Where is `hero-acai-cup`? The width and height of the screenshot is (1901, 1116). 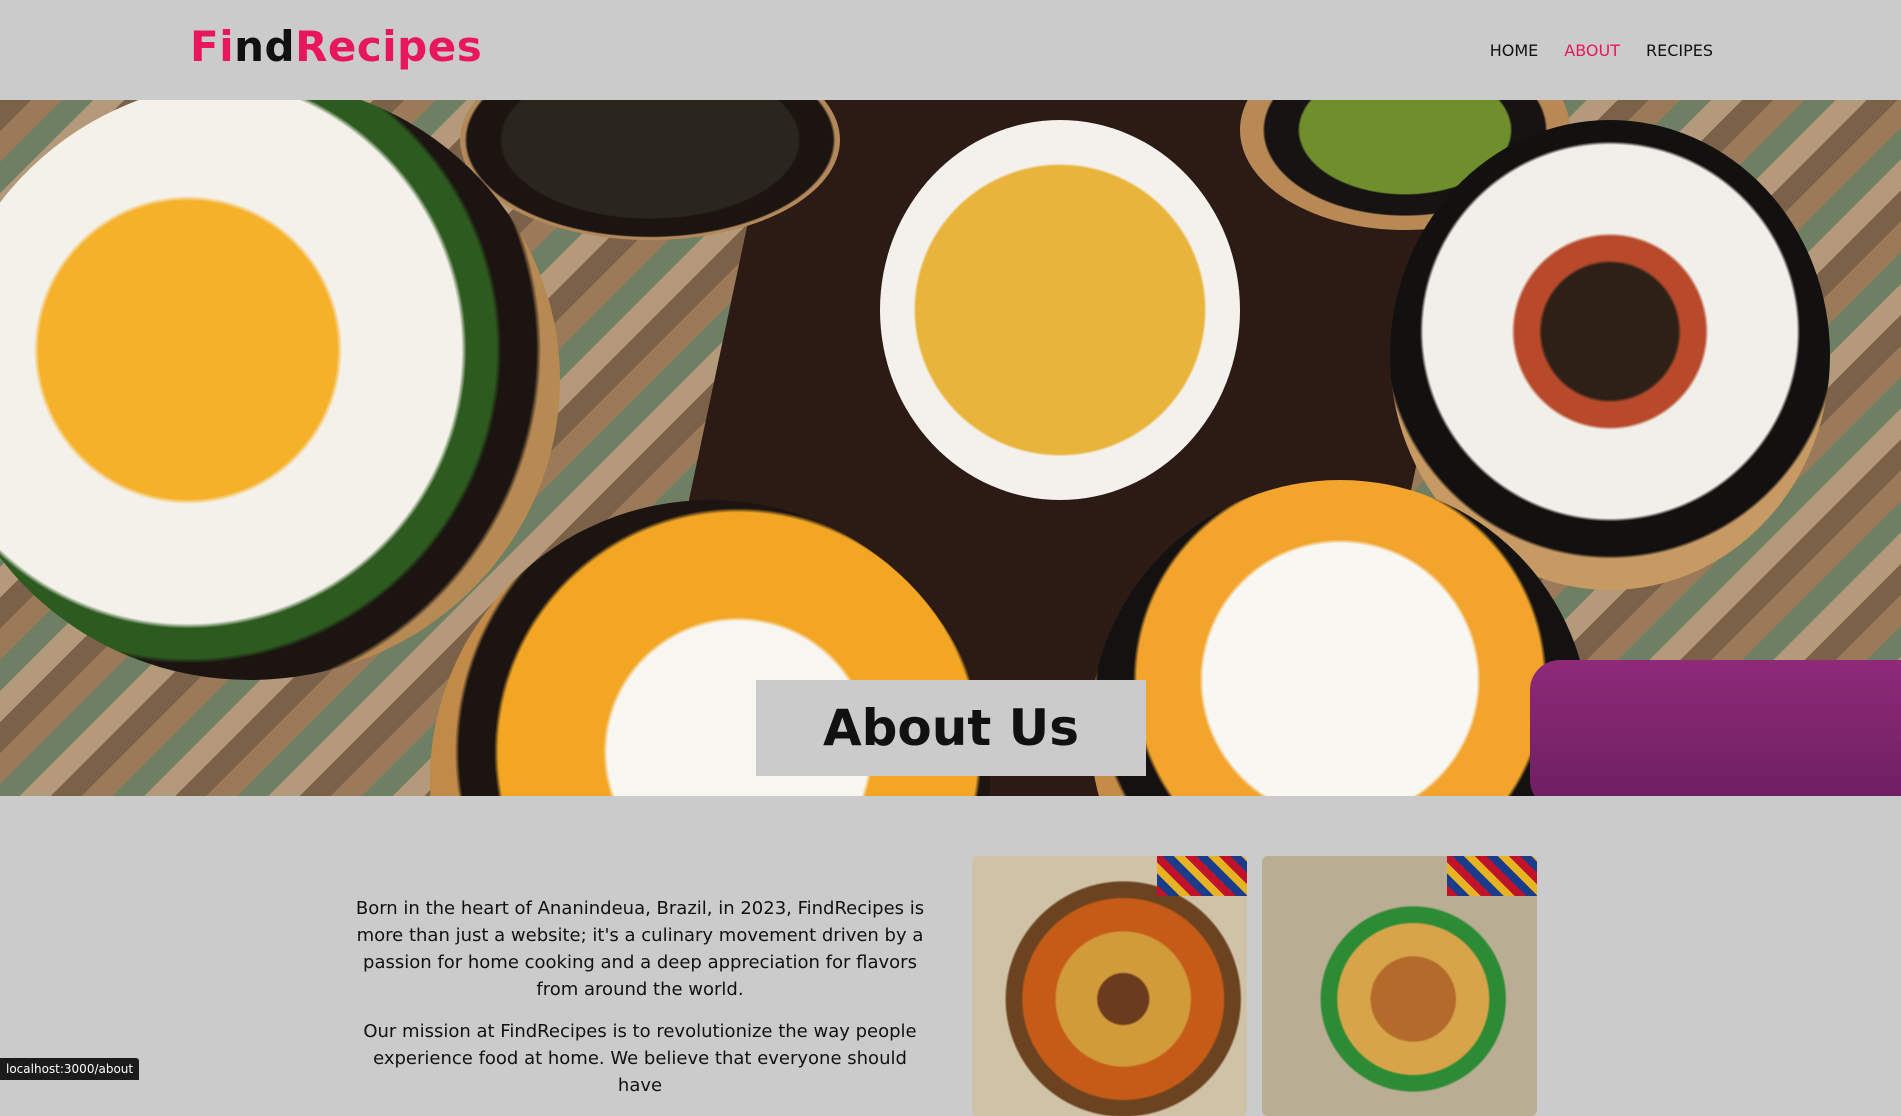 hero-acai-cup is located at coordinates (1715, 728).